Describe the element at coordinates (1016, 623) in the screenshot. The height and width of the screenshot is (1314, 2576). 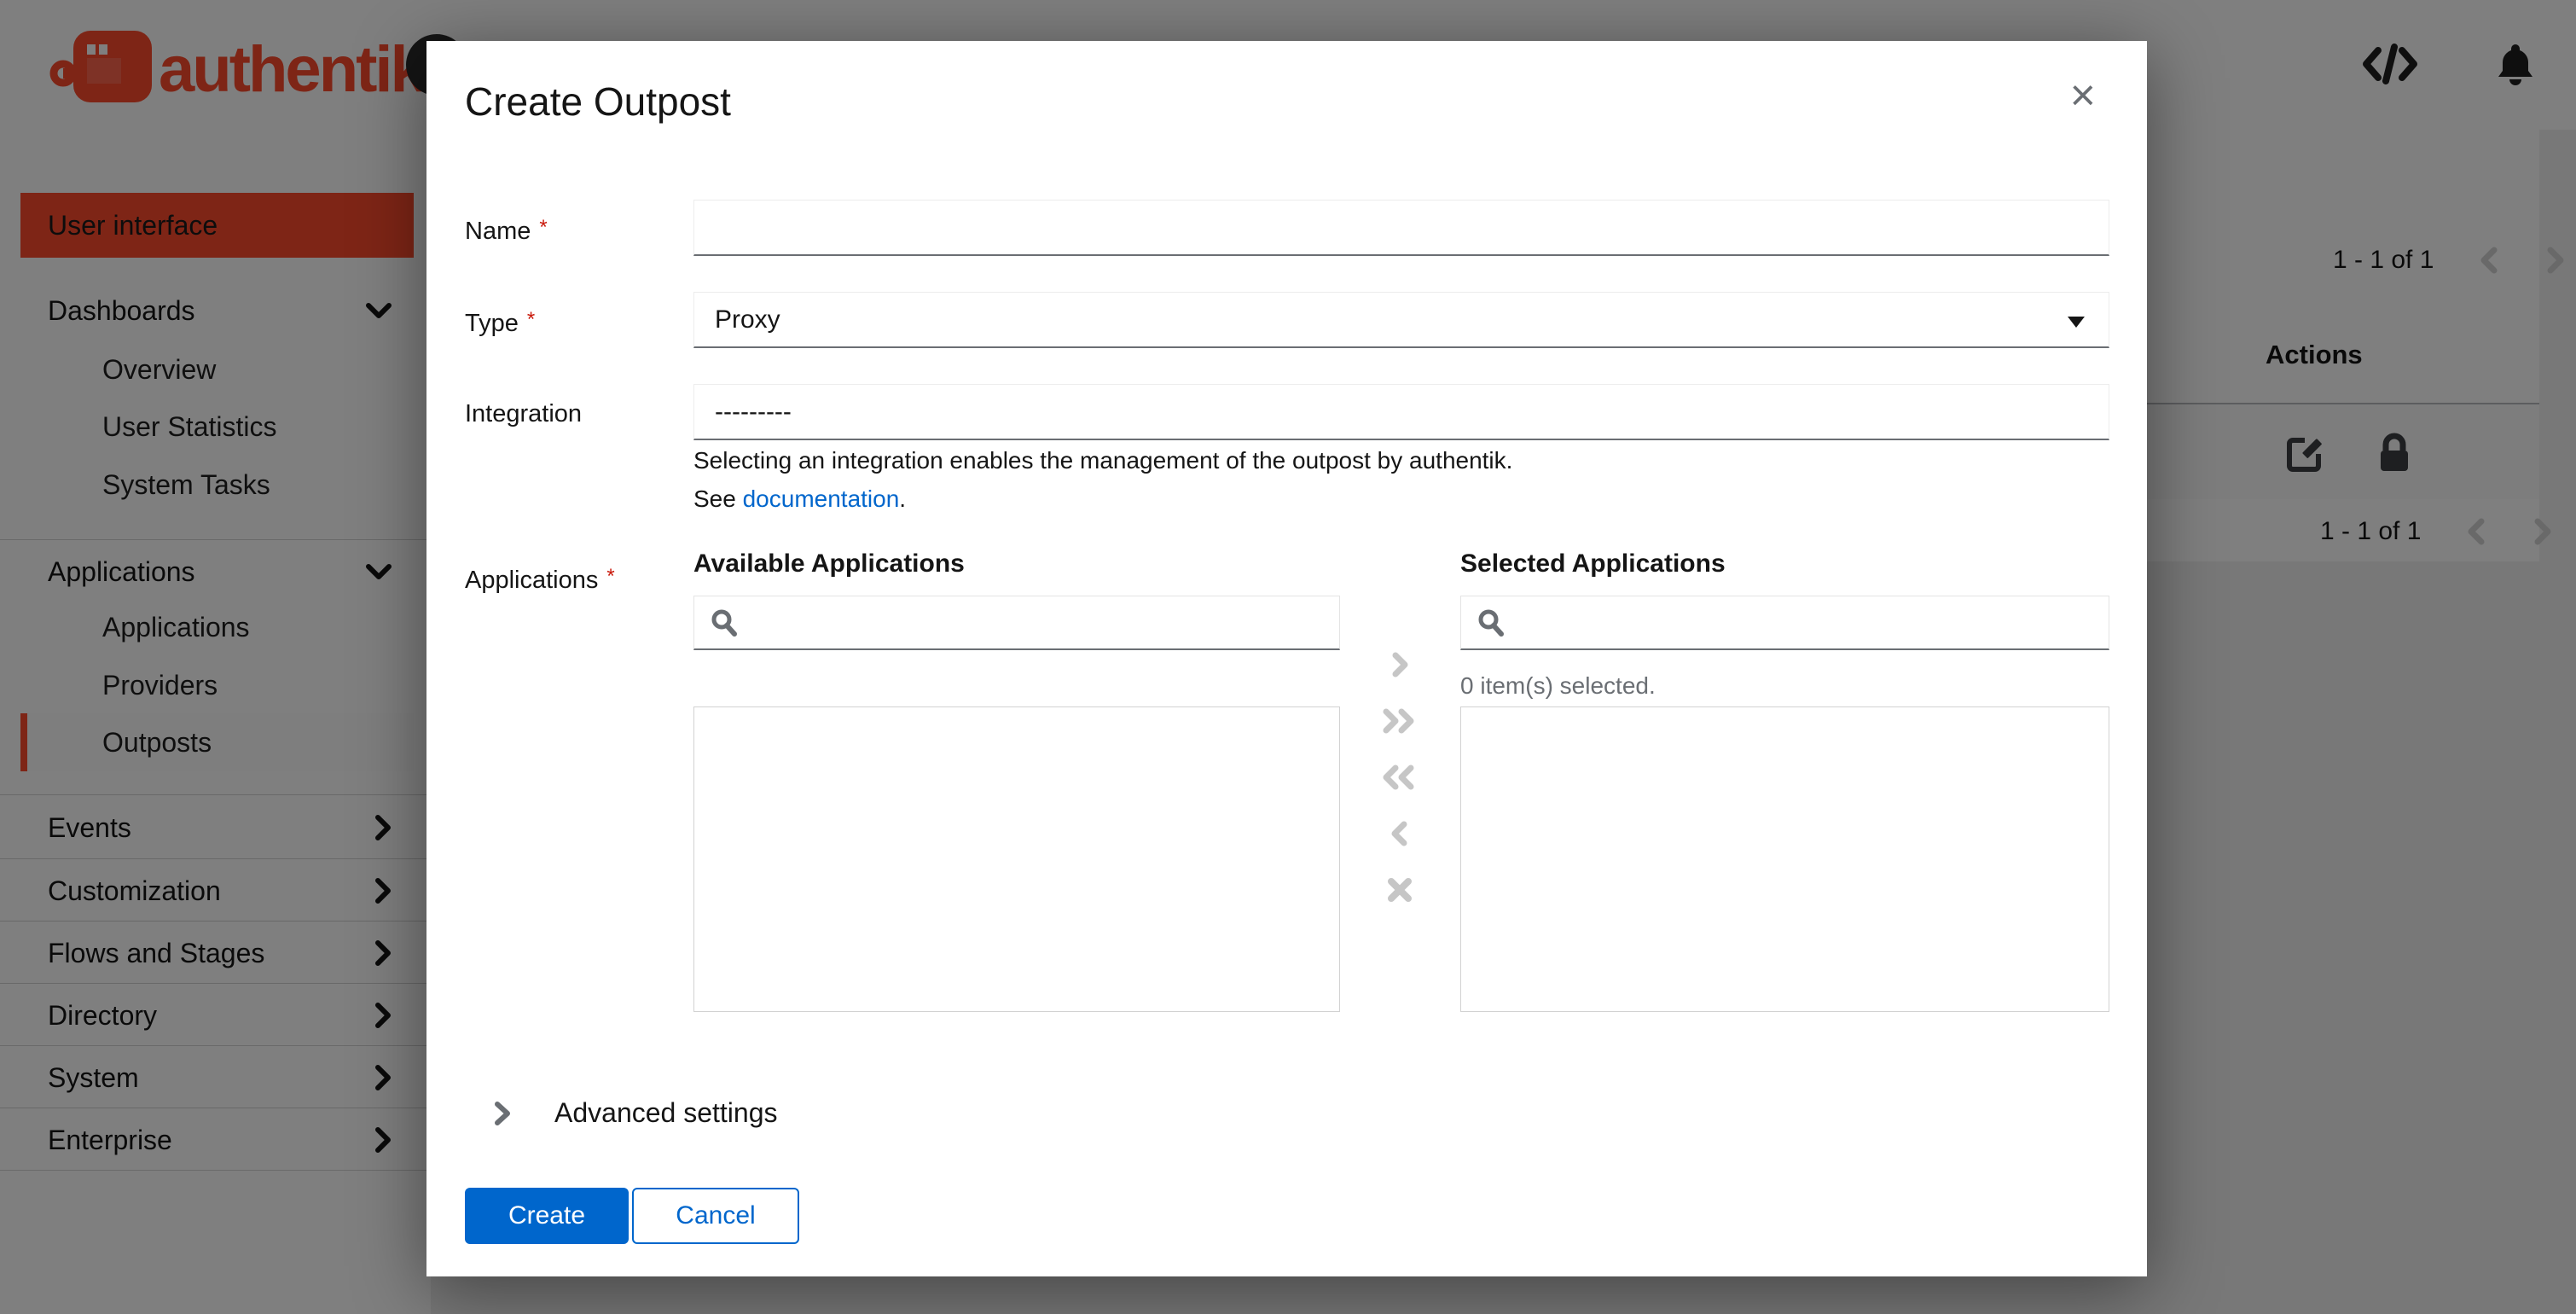
I see `available-search` at that location.